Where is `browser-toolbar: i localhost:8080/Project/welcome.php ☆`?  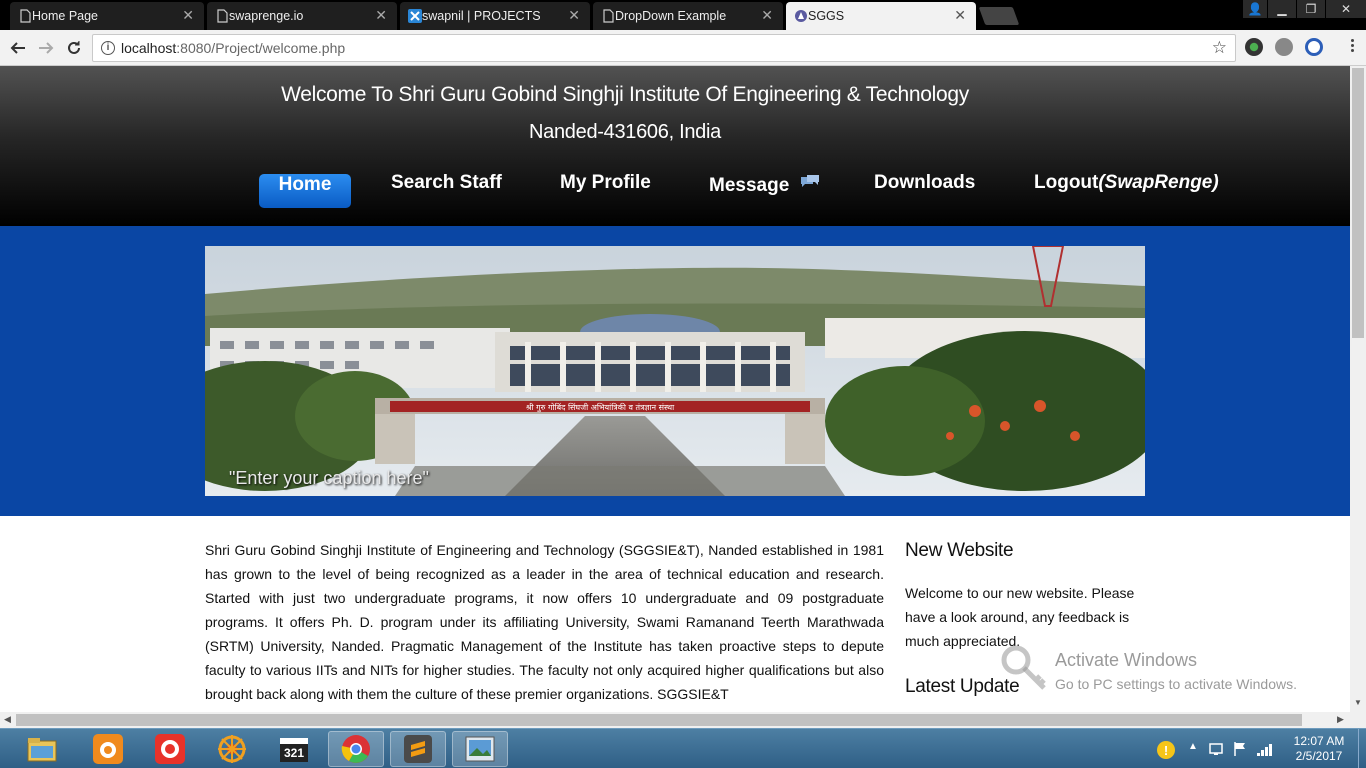 browser-toolbar: i localhost:8080/Project/welcome.php ☆ is located at coordinates (683, 48).